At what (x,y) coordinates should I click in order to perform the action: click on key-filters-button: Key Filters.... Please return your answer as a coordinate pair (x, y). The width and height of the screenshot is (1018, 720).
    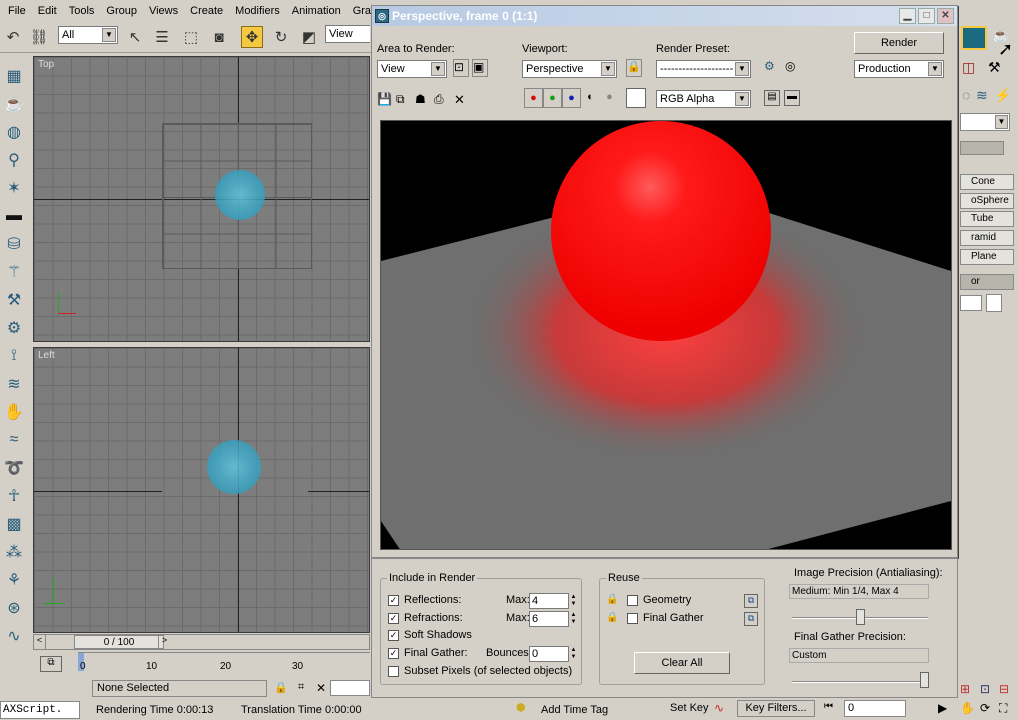
    Looking at the image, I should click on (776, 708).